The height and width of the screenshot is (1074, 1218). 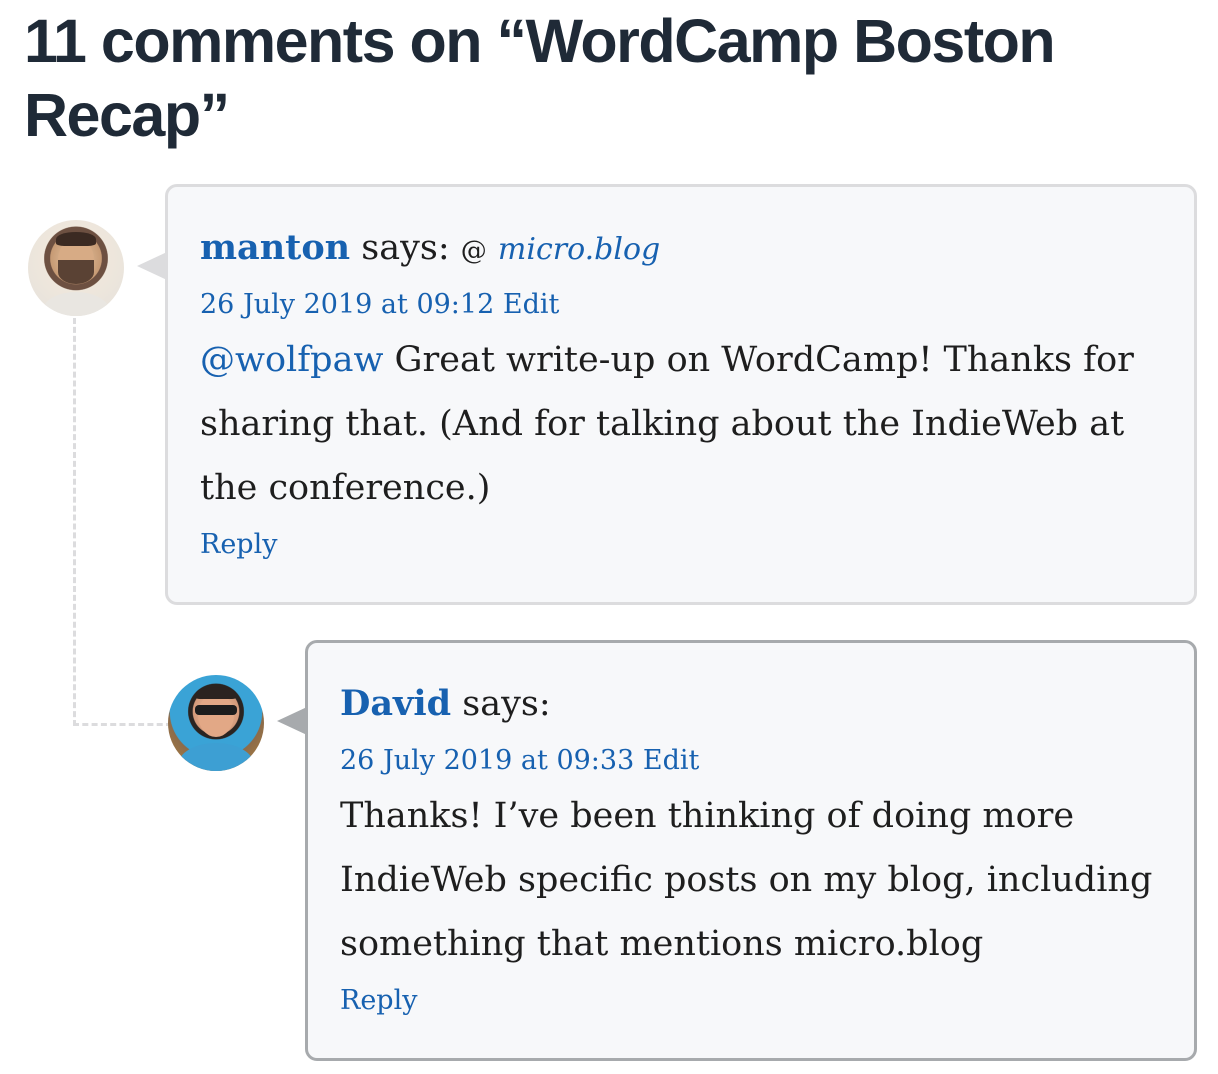 What do you see at coordinates (662, 944) in the screenshot?
I see `comment-text-line: something that mentions micro.blog` at bounding box center [662, 944].